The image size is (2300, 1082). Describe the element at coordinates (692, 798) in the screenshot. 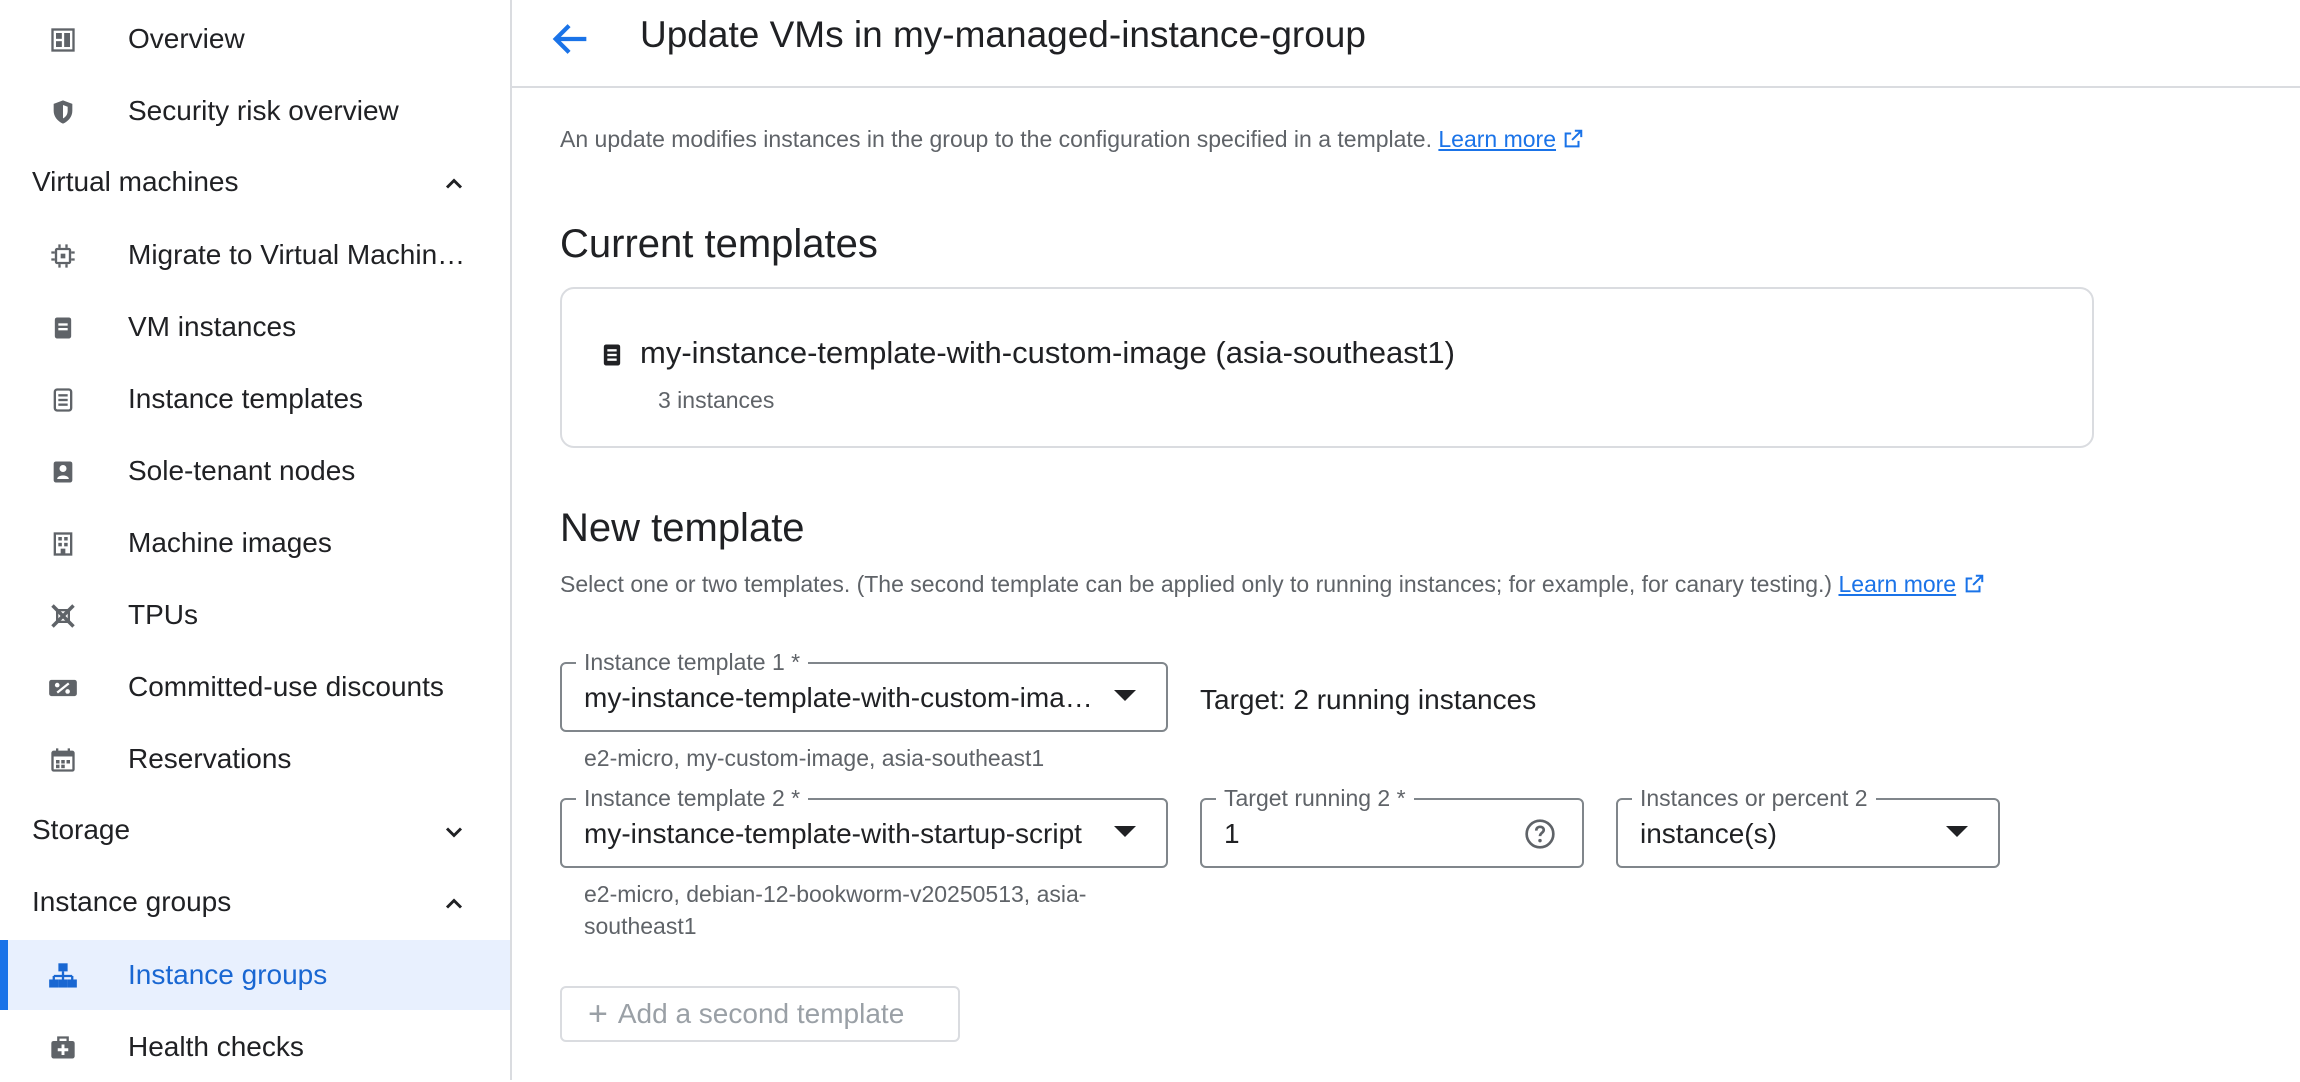

I see `field-label: Instance template 2 *` at that location.